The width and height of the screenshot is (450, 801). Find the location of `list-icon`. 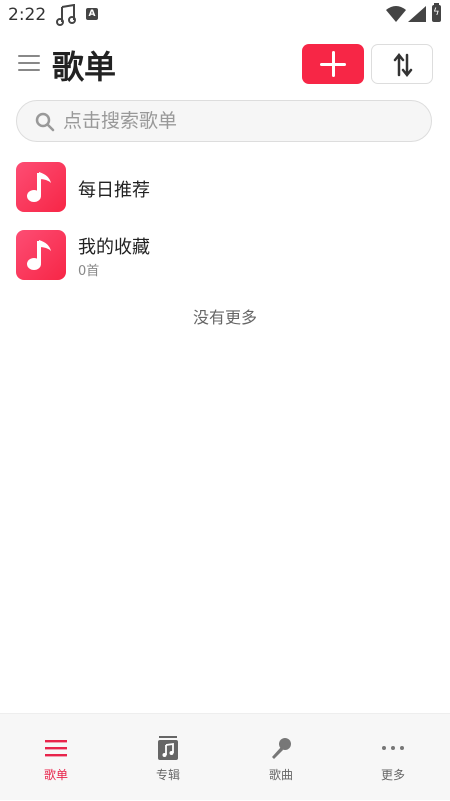

list-icon is located at coordinates (56, 748).